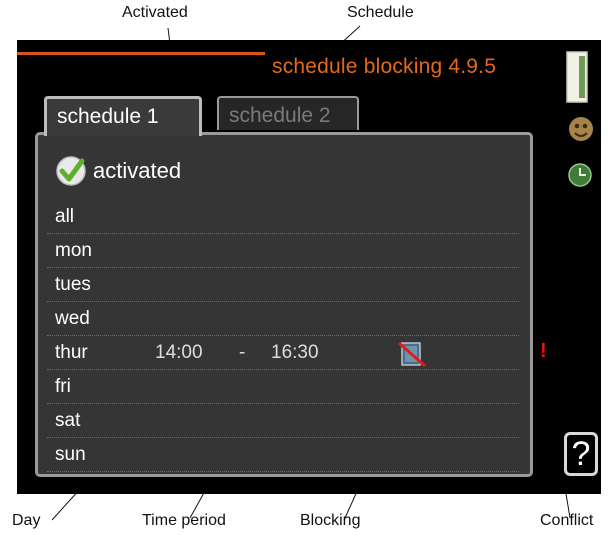 The width and height of the screenshot is (616, 535). What do you see at coordinates (68, 420) in the screenshot?
I see `day-label: sat` at bounding box center [68, 420].